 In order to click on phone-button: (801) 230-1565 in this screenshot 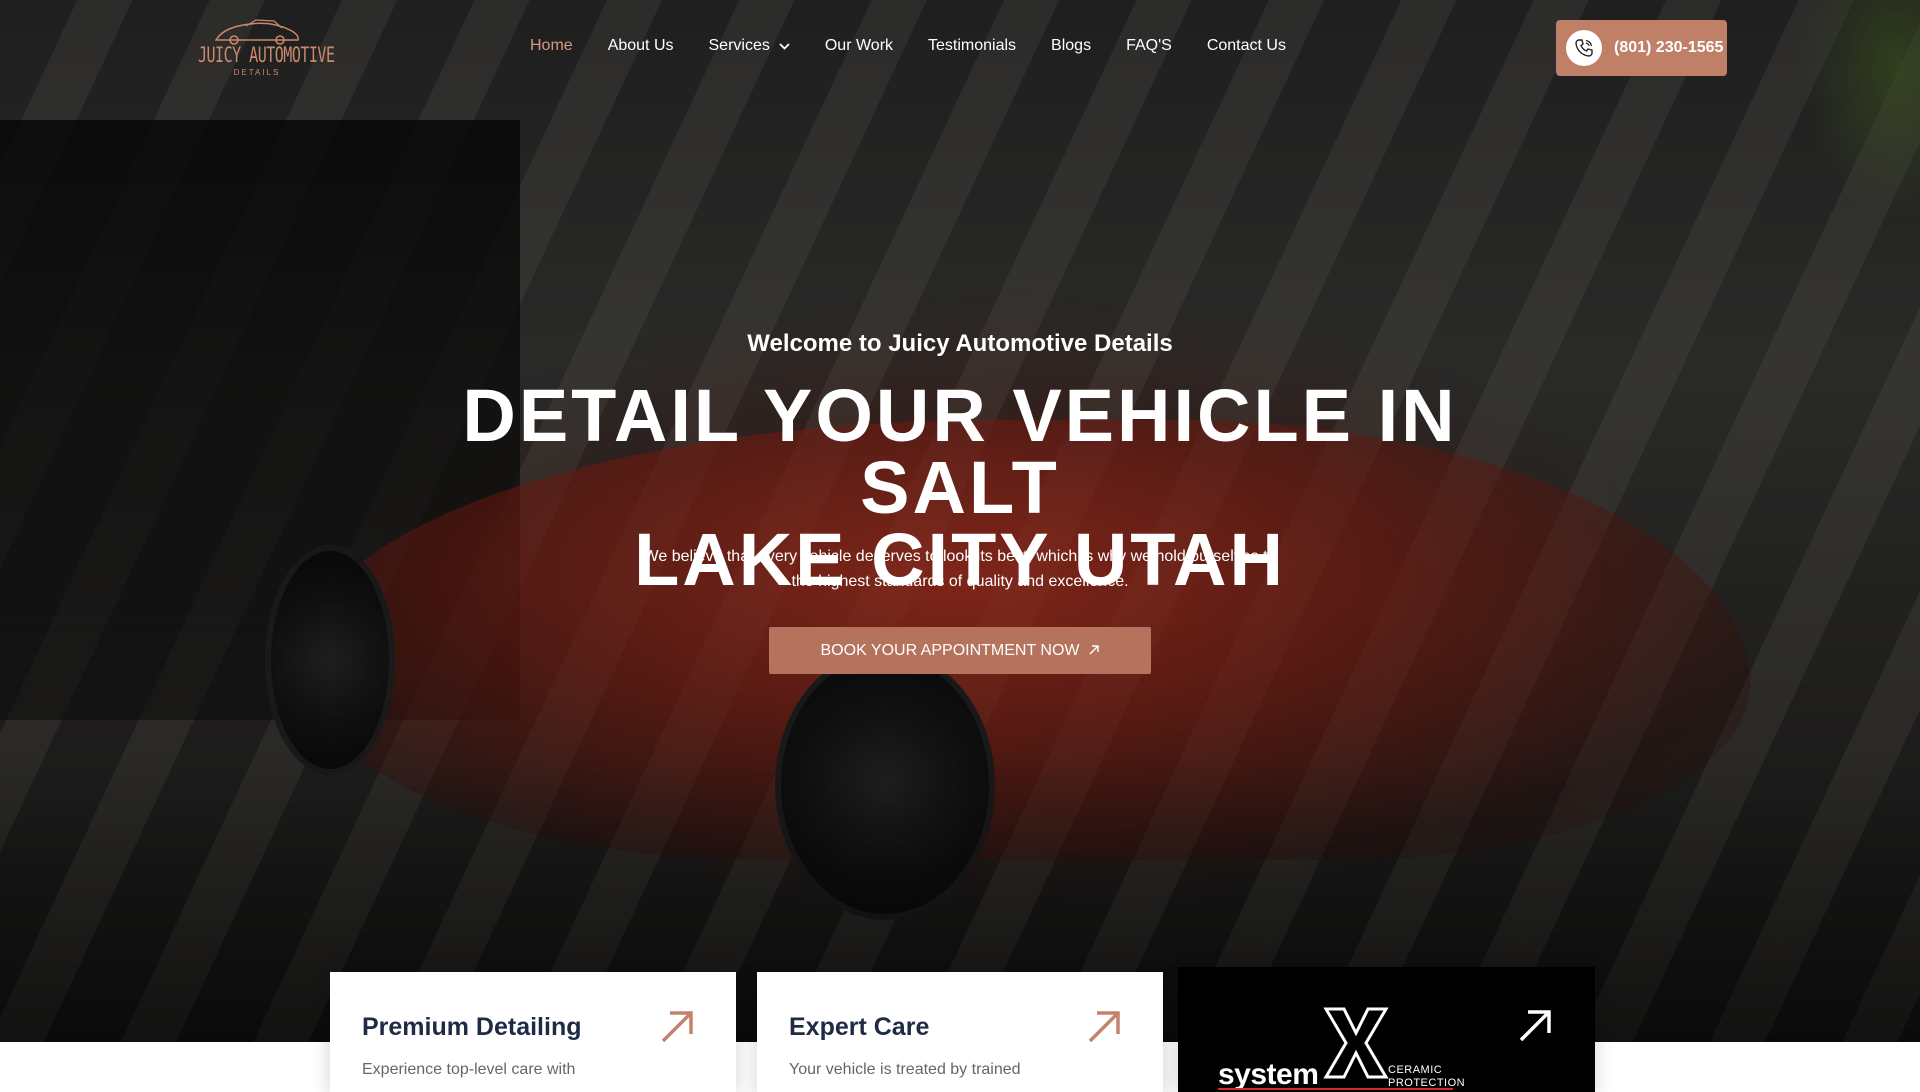, I will do `click(1641, 48)`.